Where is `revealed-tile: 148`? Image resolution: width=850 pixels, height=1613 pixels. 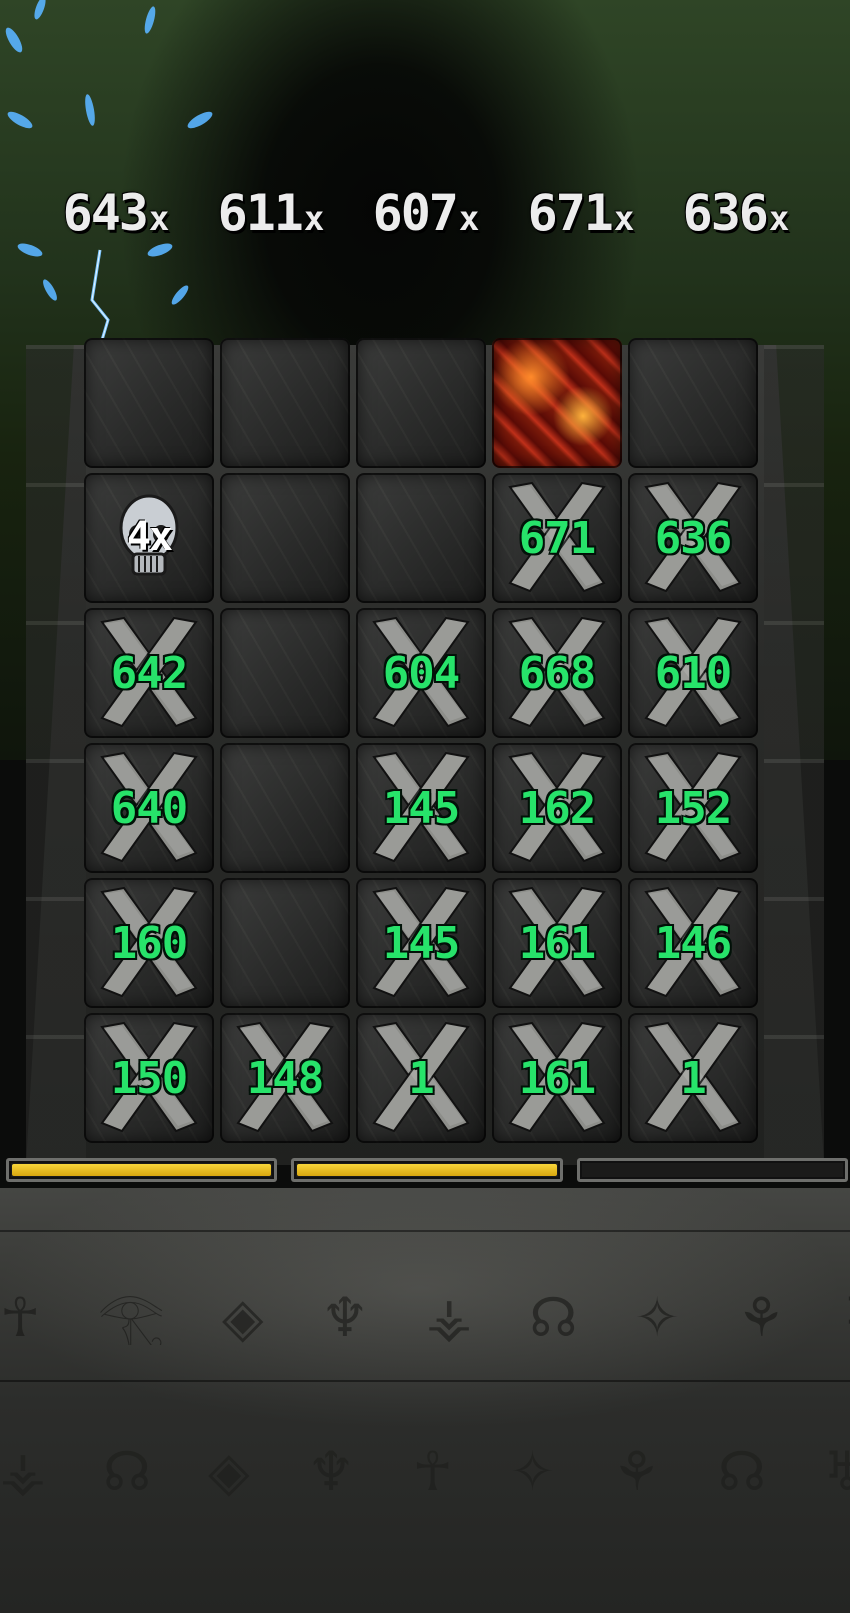 revealed-tile: 148 is located at coordinates (285, 1078).